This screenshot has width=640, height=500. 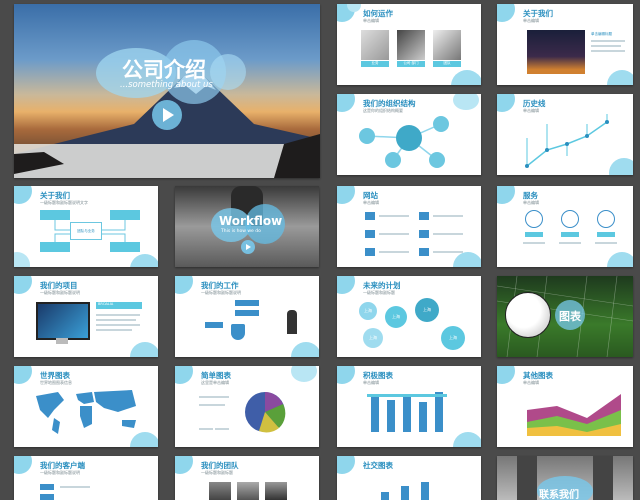 I want to click on slide-how-it-works: 如何运作 单击编辑 业务 公司·部门 团队, so click(x=409, y=44).